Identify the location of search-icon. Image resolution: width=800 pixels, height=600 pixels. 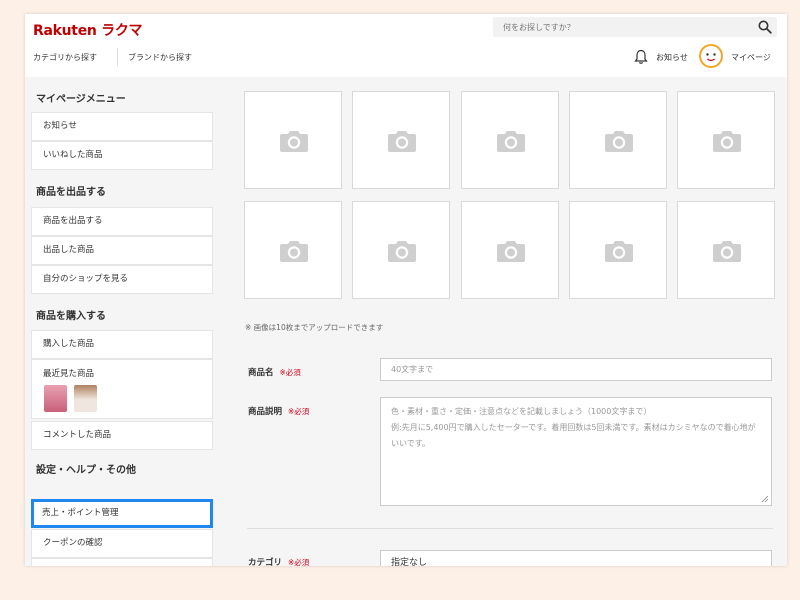
(765, 27).